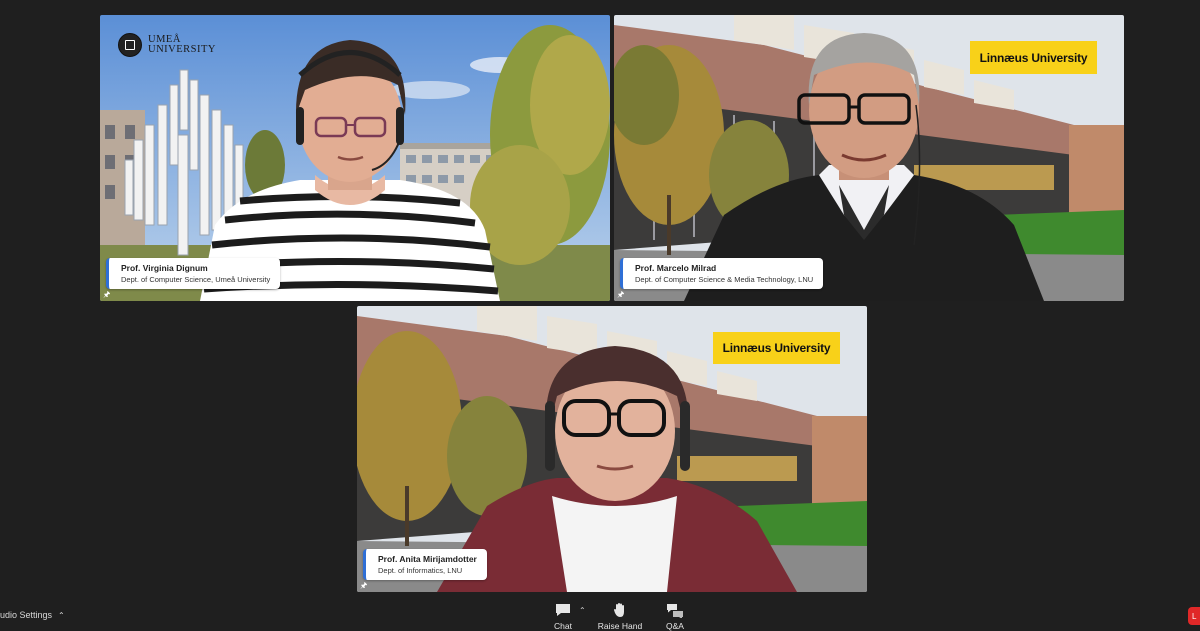 This screenshot has height=631, width=1200. I want to click on participant-name: Prof. Anita Mirijamdotter, so click(427, 559).